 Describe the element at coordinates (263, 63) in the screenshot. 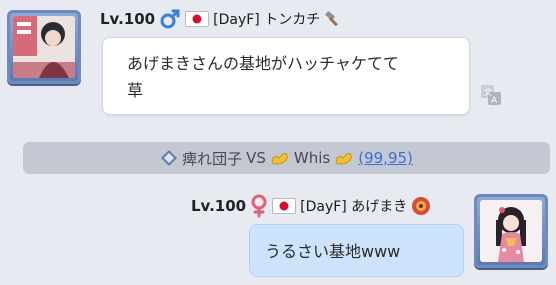

I see `message-line: あげまきさんの基地がハッチャケてて` at that location.